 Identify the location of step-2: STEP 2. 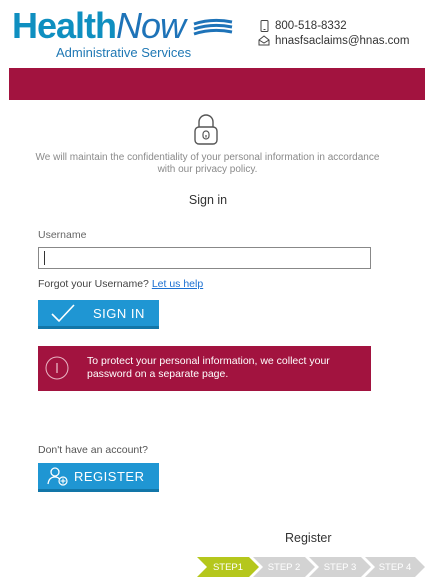
(284, 567).